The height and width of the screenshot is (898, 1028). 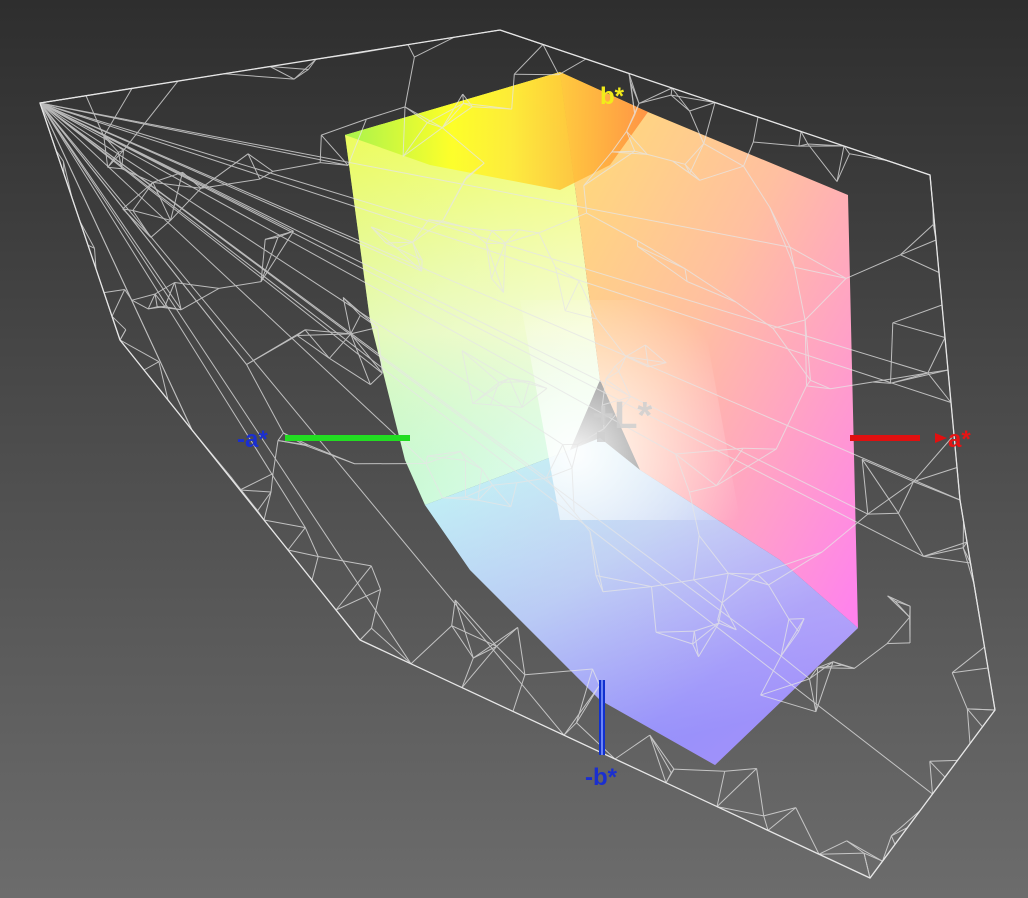 What do you see at coordinates (622, 416) in the screenshot?
I see `L-plus-label: +L*` at bounding box center [622, 416].